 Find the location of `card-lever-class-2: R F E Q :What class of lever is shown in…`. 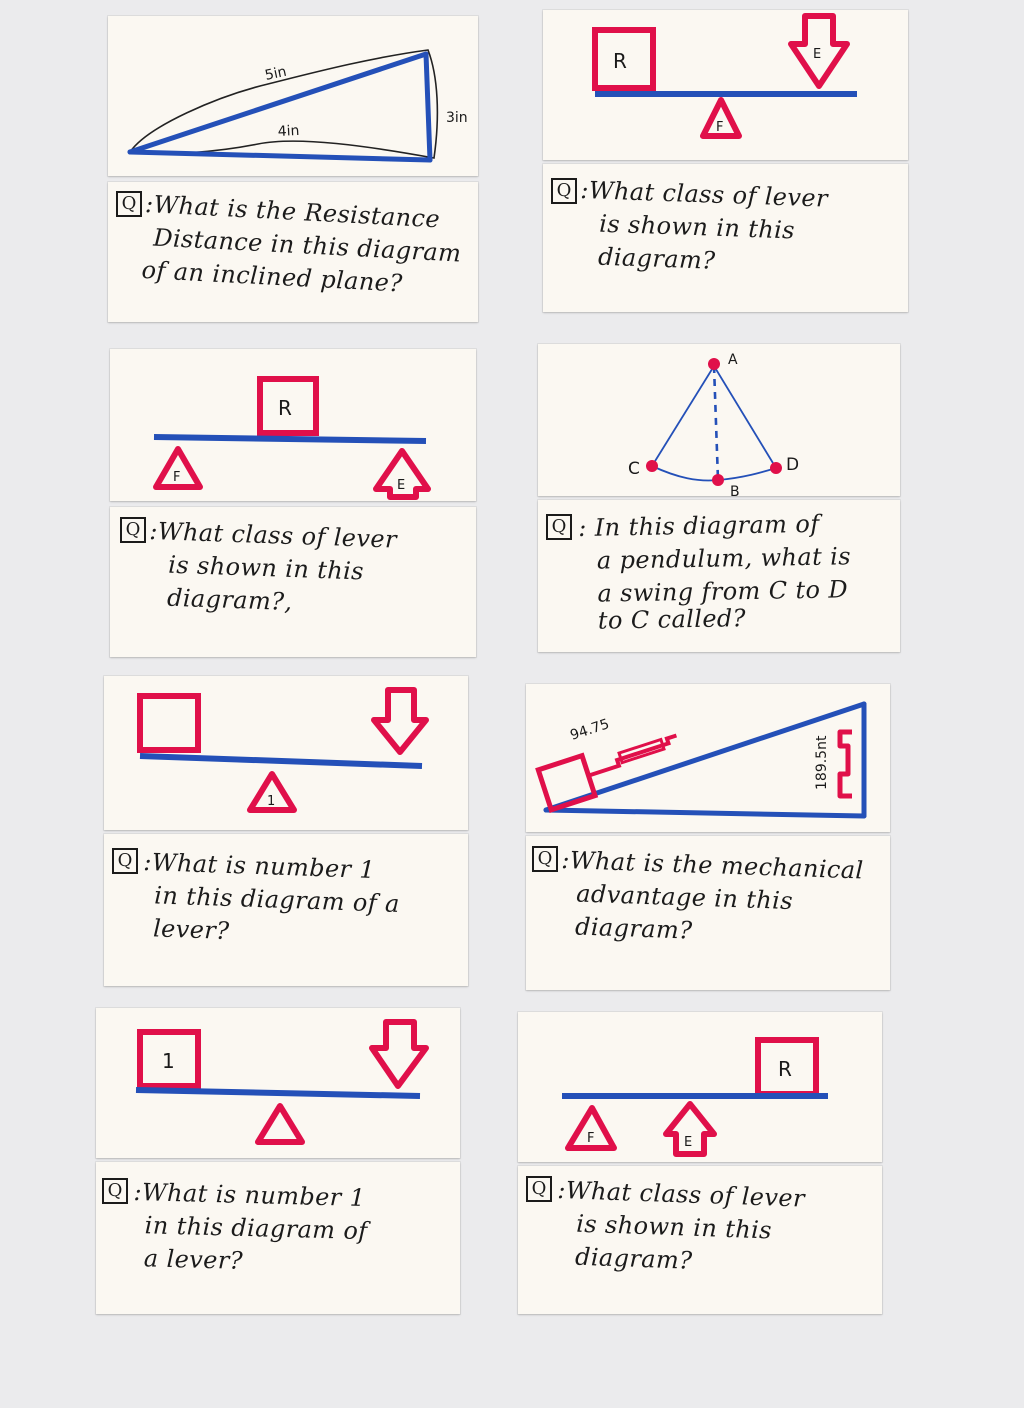

card-lever-class-2: R F E Q :What class of lever is shown in… is located at coordinates (293, 503).